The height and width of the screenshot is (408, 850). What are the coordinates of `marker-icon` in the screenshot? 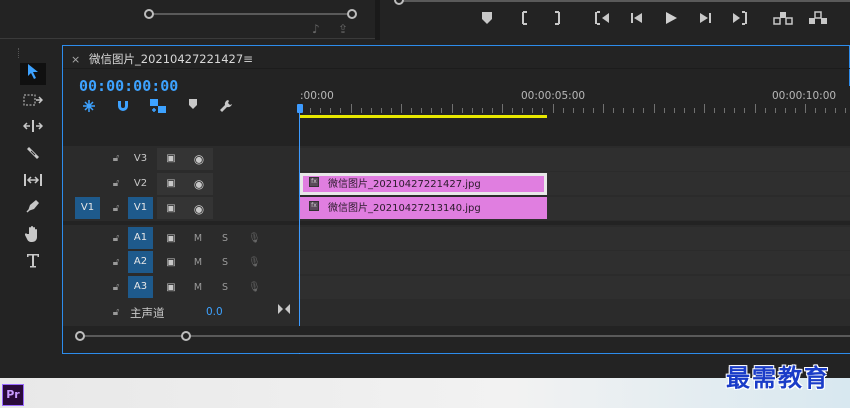 It's located at (487, 18).